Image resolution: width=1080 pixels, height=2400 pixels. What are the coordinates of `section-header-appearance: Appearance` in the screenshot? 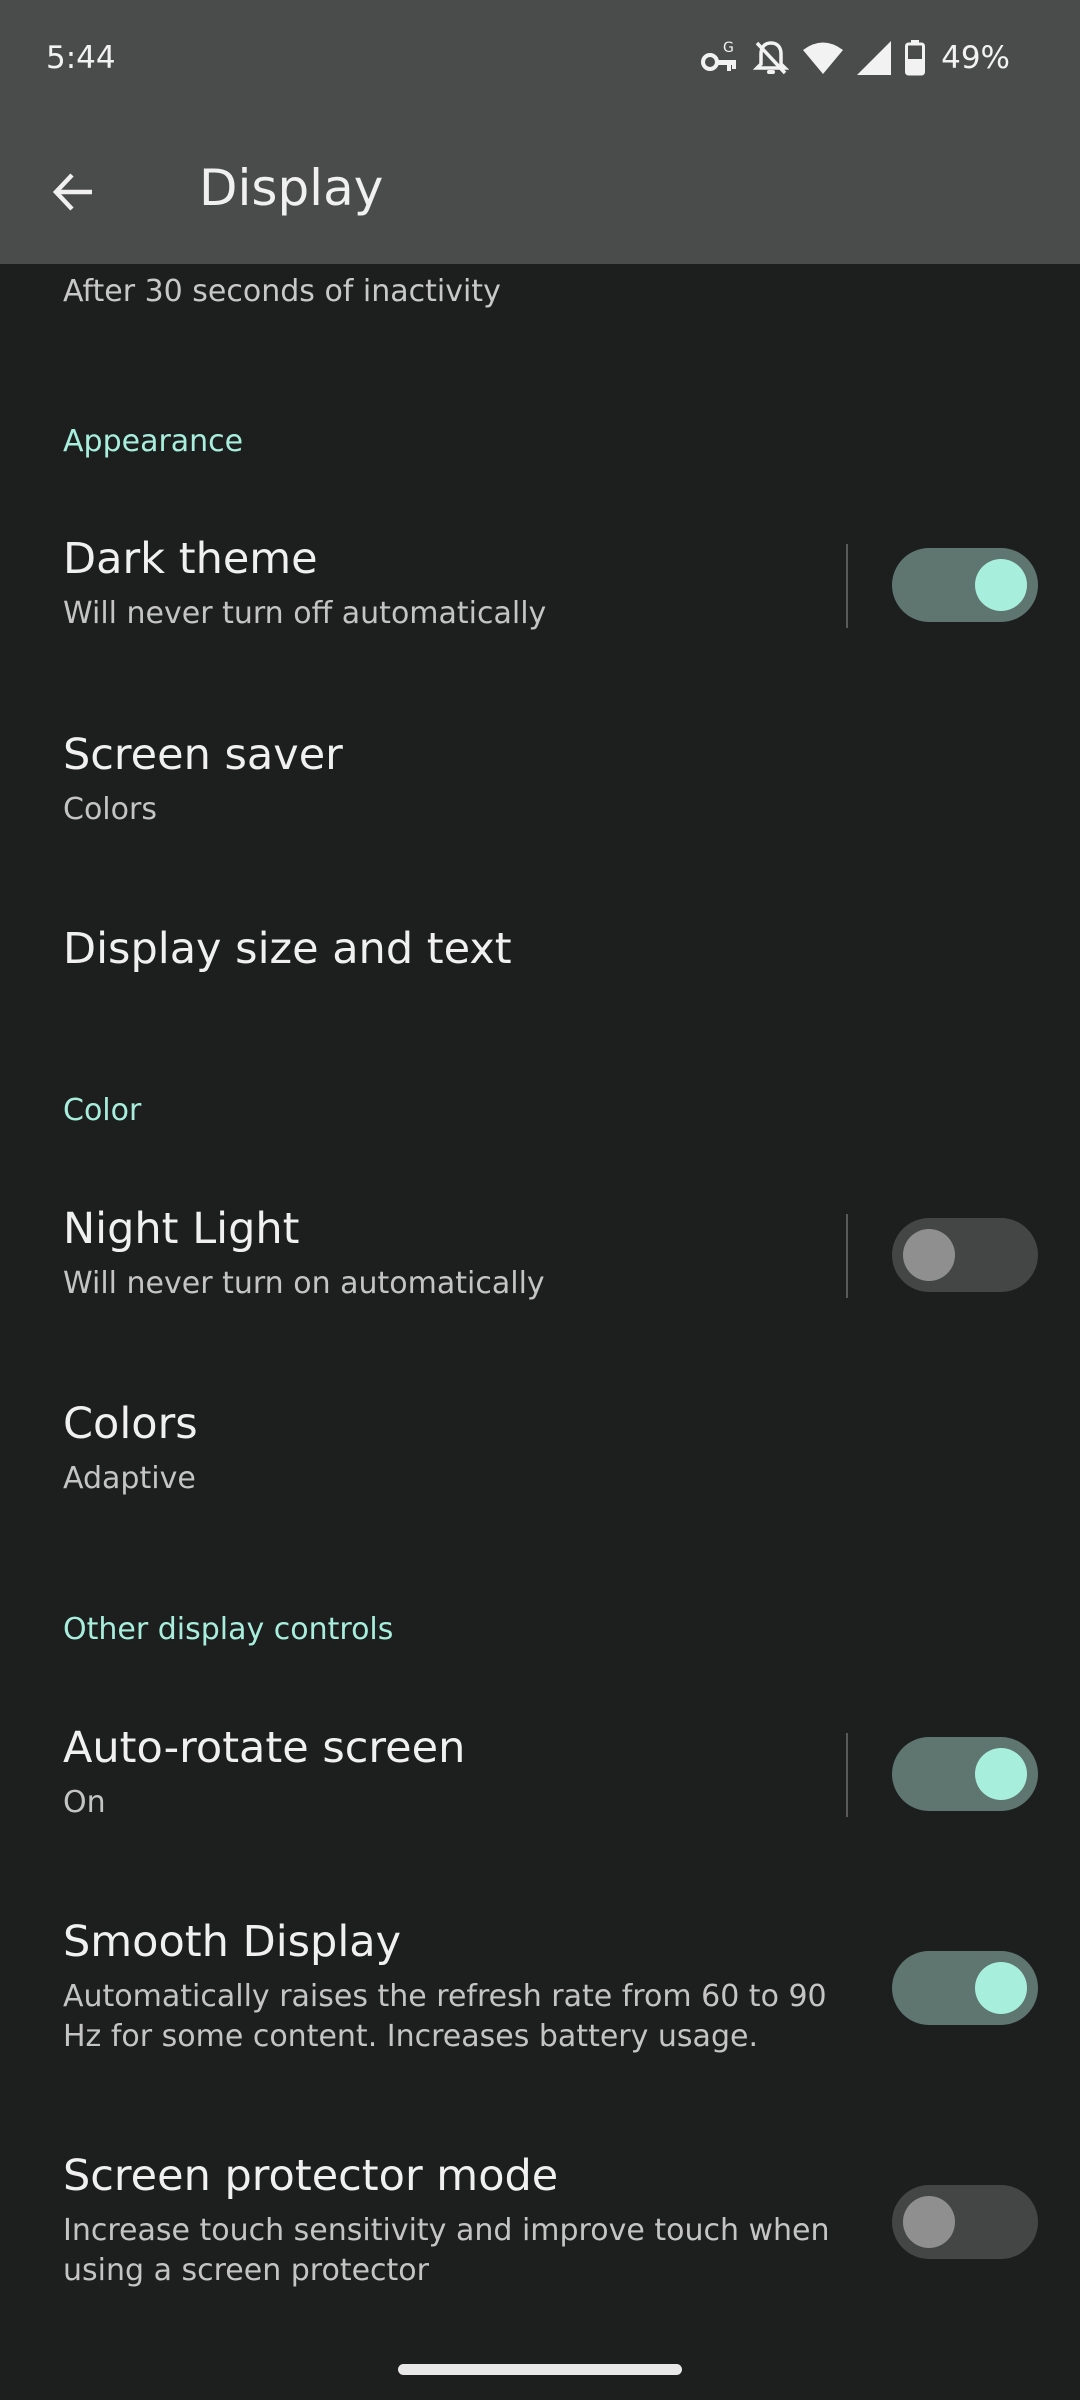 It's located at (153, 441).